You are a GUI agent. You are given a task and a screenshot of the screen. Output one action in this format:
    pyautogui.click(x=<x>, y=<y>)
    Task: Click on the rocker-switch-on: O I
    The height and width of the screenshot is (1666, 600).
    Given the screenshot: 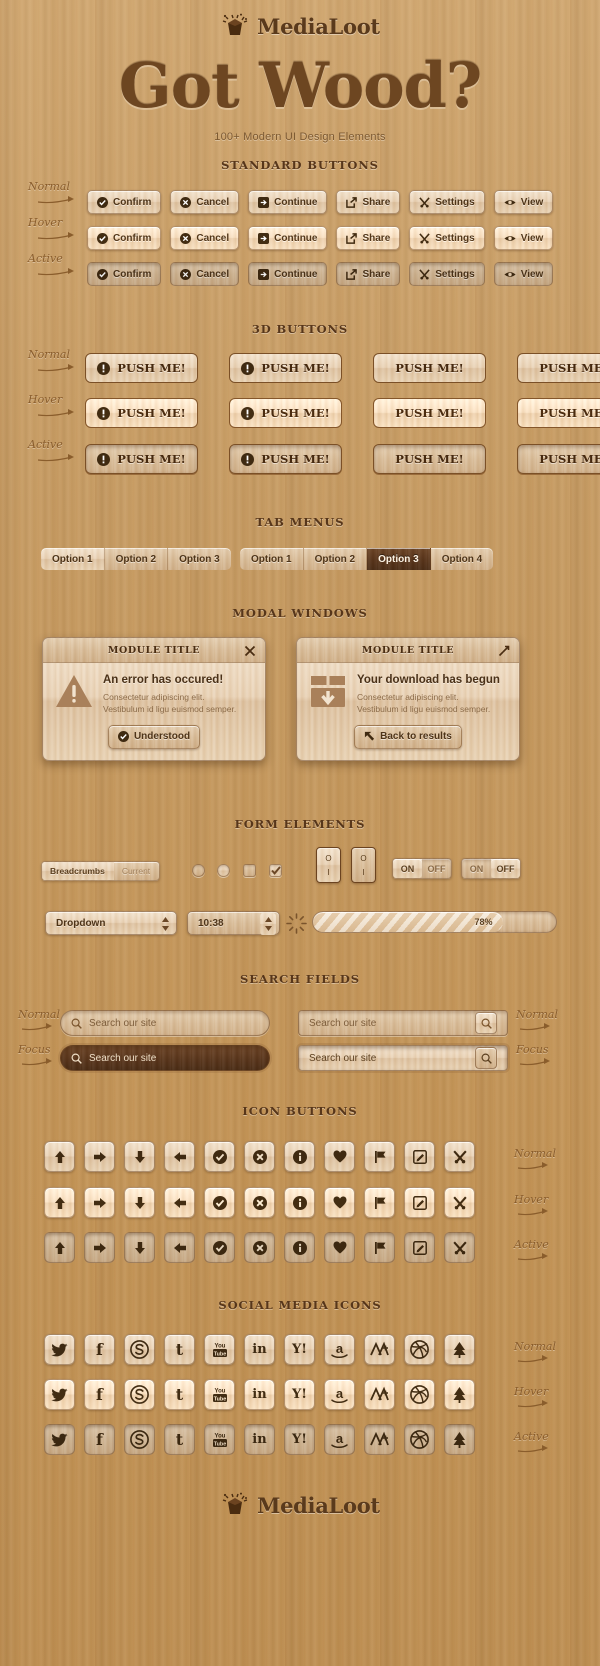 What is the action you would take?
    pyautogui.click(x=328, y=865)
    